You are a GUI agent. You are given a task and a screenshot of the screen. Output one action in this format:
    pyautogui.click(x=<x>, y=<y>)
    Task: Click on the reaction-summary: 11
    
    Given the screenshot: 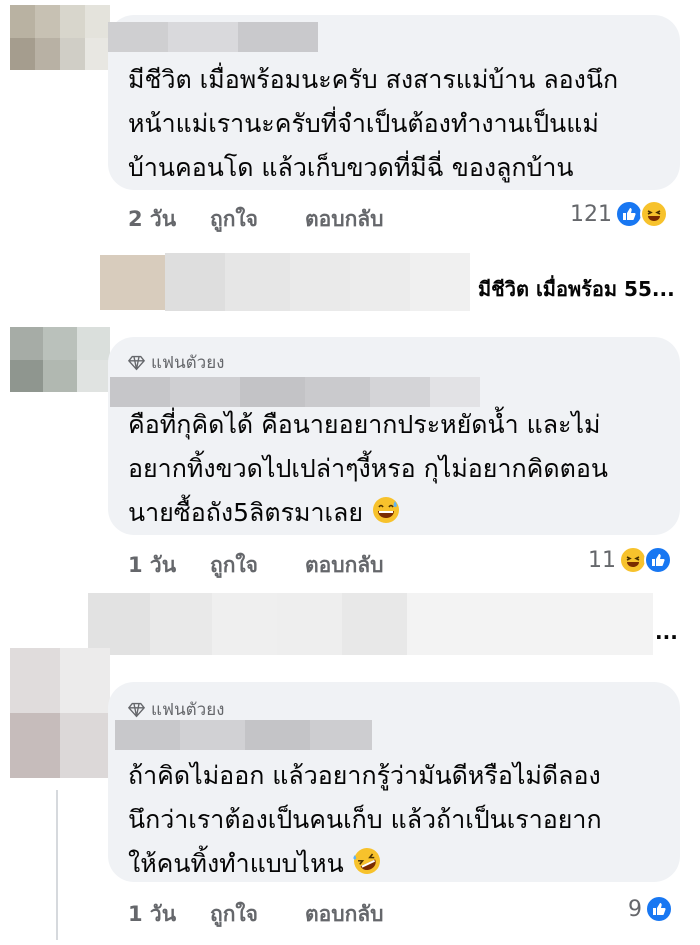 What is the action you would take?
    pyautogui.click(x=630, y=560)
    